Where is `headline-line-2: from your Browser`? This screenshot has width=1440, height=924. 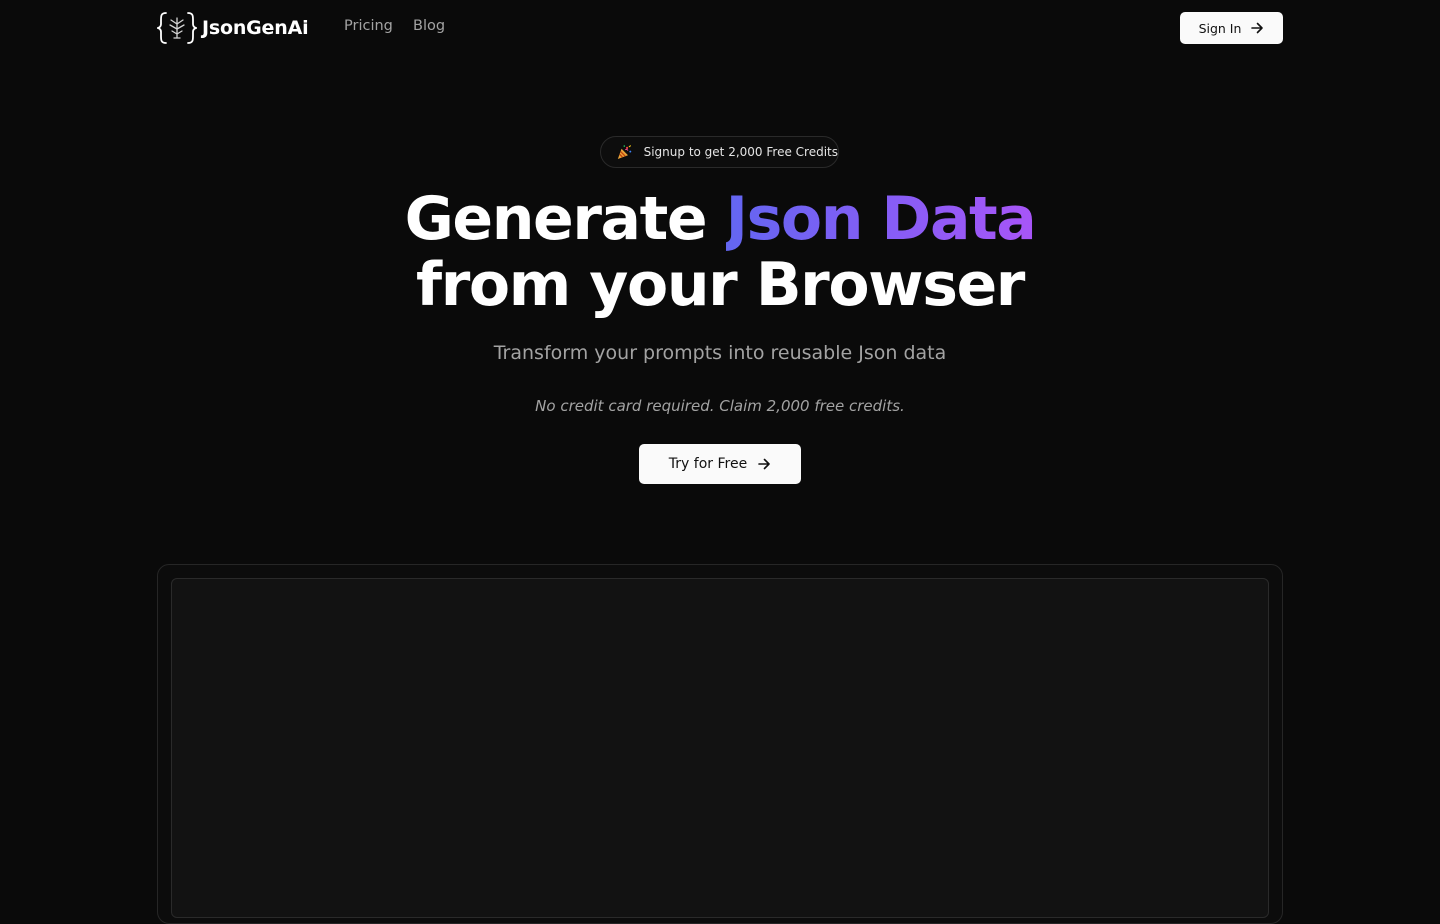 headline-line-2: from your Browser is located at coordinates (720, 285).